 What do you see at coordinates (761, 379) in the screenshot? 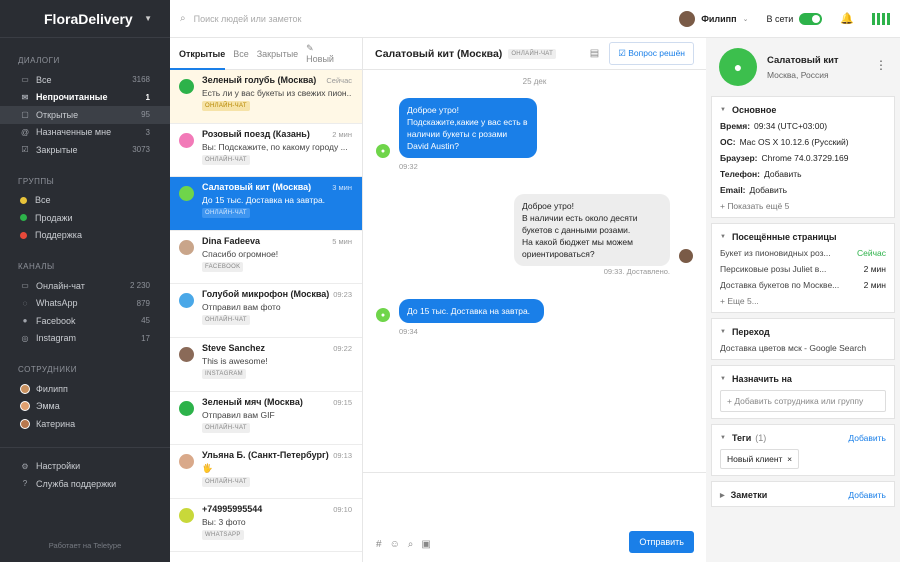
I see `card-title: Назначить на` at bounding box center [761, 379].